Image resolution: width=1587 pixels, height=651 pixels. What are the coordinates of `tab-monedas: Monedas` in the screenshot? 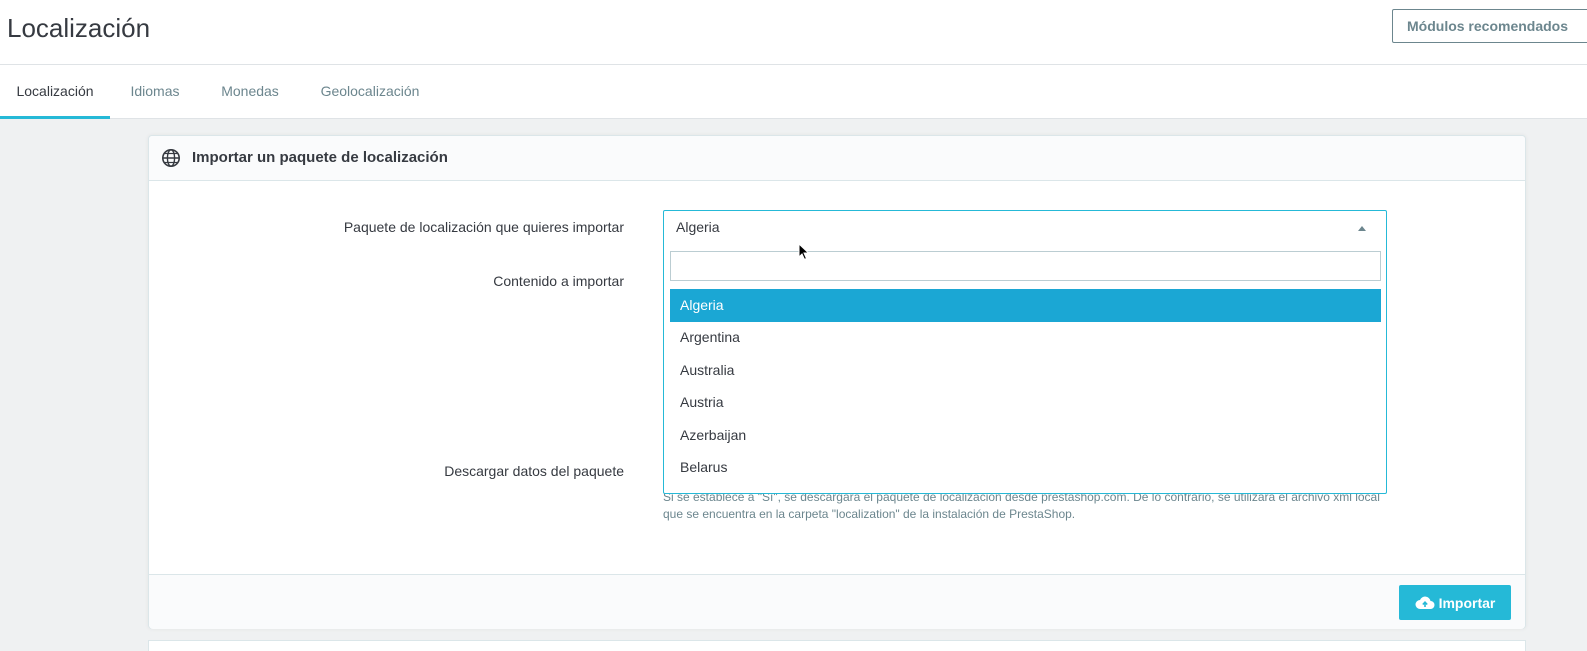 It's located at (250, 92).